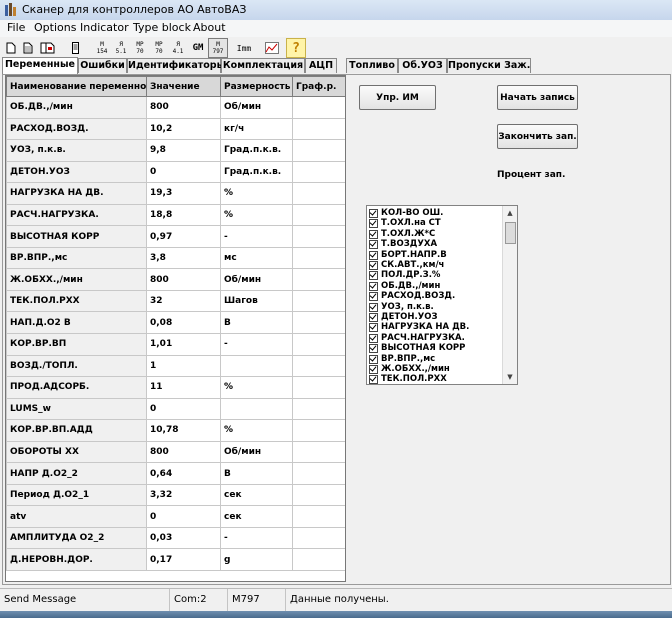  I want to click on checklist-item: БОРТ.НАПР.В, so click(408, 255).